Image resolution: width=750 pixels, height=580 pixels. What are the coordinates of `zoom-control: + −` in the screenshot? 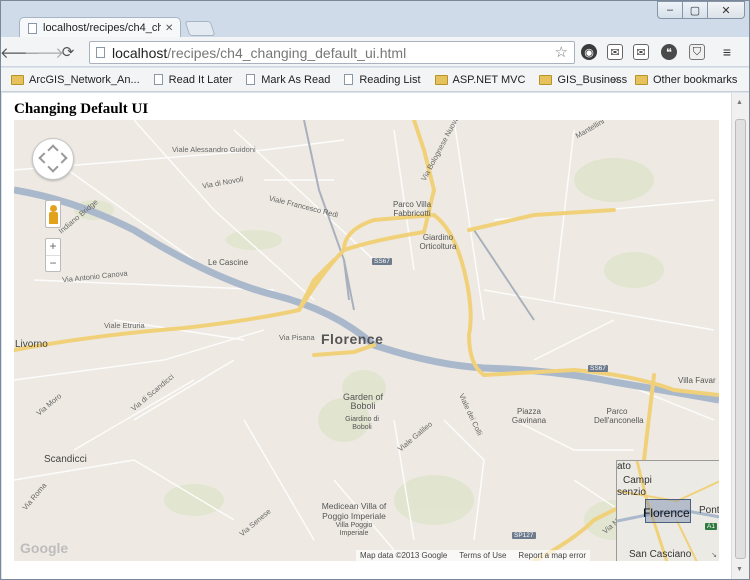 It's located at (53, 255).